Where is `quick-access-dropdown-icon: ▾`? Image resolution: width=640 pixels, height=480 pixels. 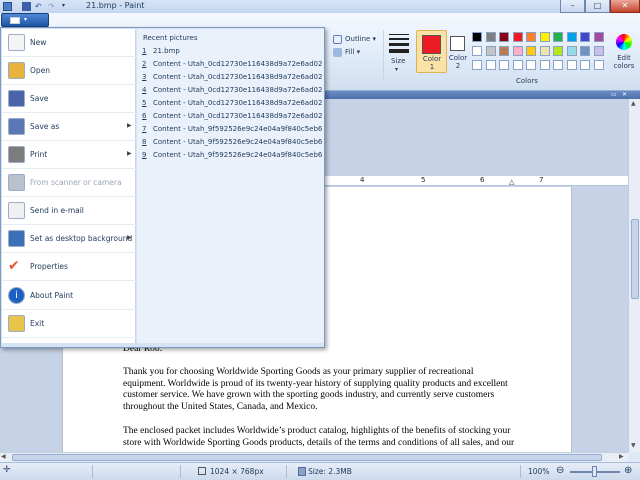 quick-access-dropdown-icon: ▾ is located at coordinates (63, 5).